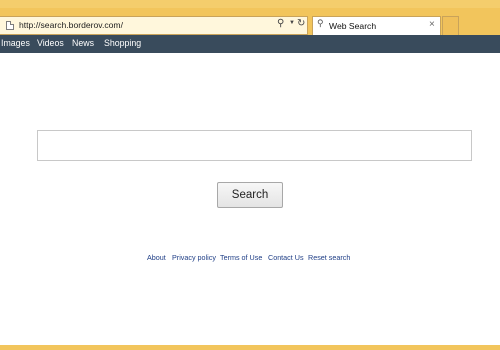 Image resolution: width=500 pixels, height=350 pixels. I want to click on dropdown-arrow-icon: ▼, so click(292, 23).